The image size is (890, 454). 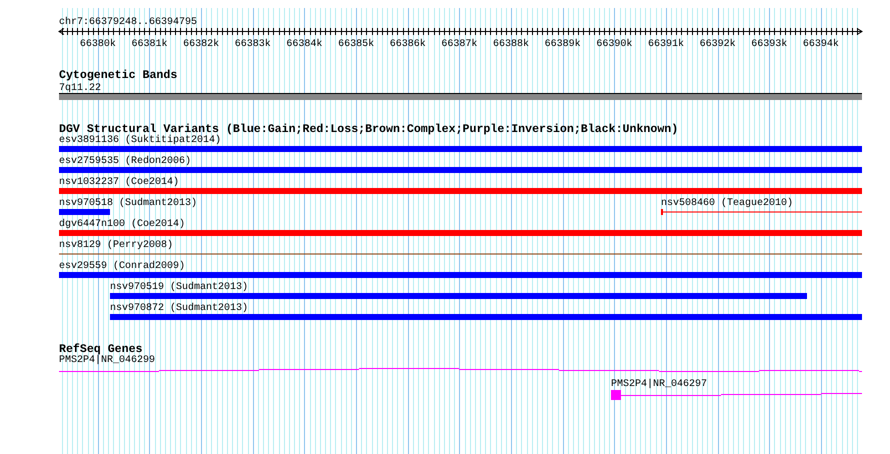 What do you see at coordinates (140, 140) in the screenshot?
I see `variant-label: esv3891136 (Suktitipat2014)` at bounding box center [140, 140].